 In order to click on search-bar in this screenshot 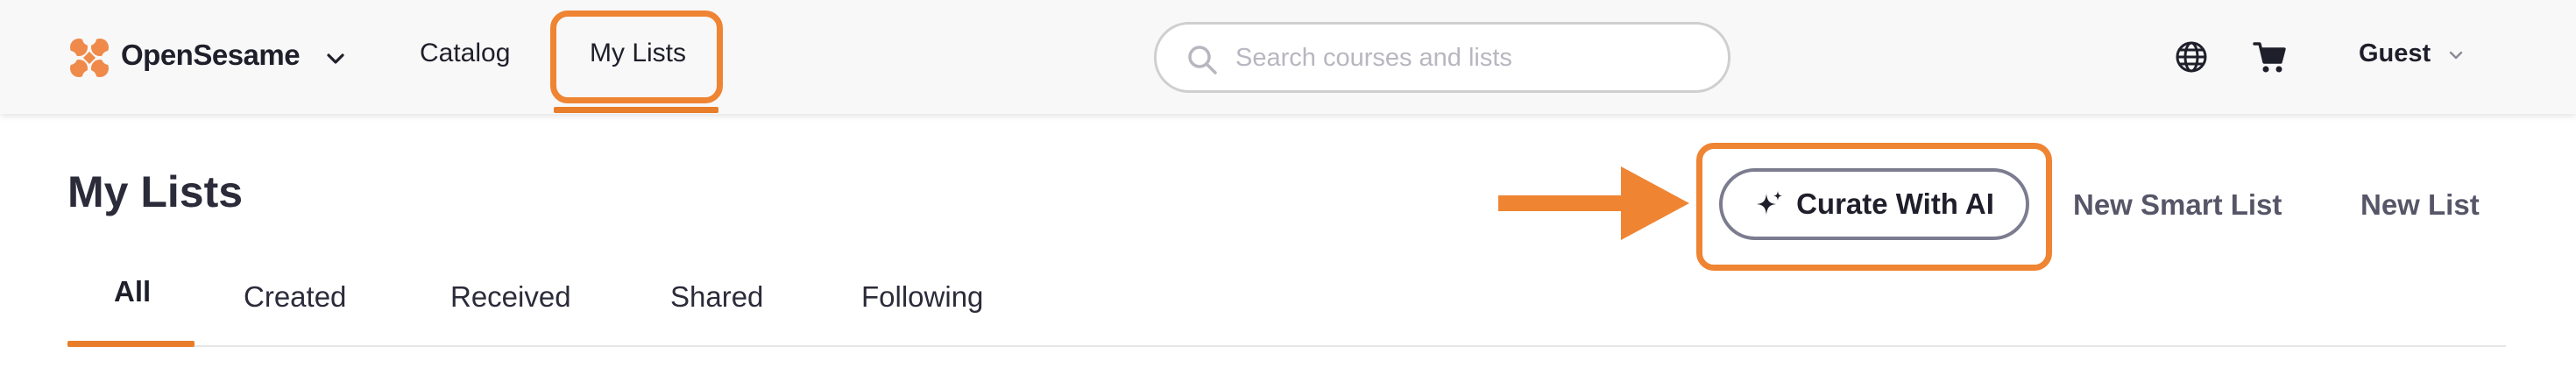, I will do `click(1442, 57)`.